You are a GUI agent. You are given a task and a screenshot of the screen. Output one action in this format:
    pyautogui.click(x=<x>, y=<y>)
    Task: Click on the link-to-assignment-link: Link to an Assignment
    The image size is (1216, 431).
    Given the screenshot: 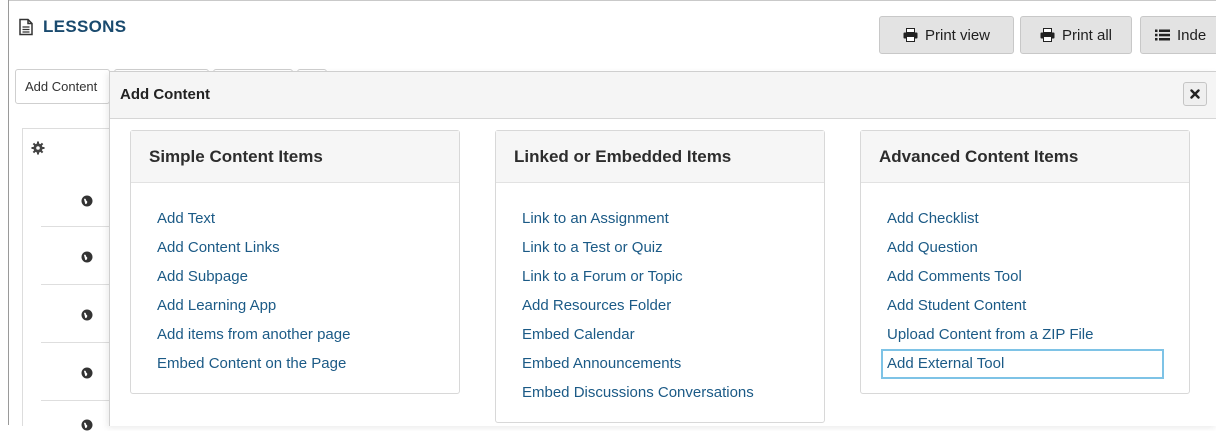 What is the action you would take?
    pyautogui.click(x=595, y=218)
    